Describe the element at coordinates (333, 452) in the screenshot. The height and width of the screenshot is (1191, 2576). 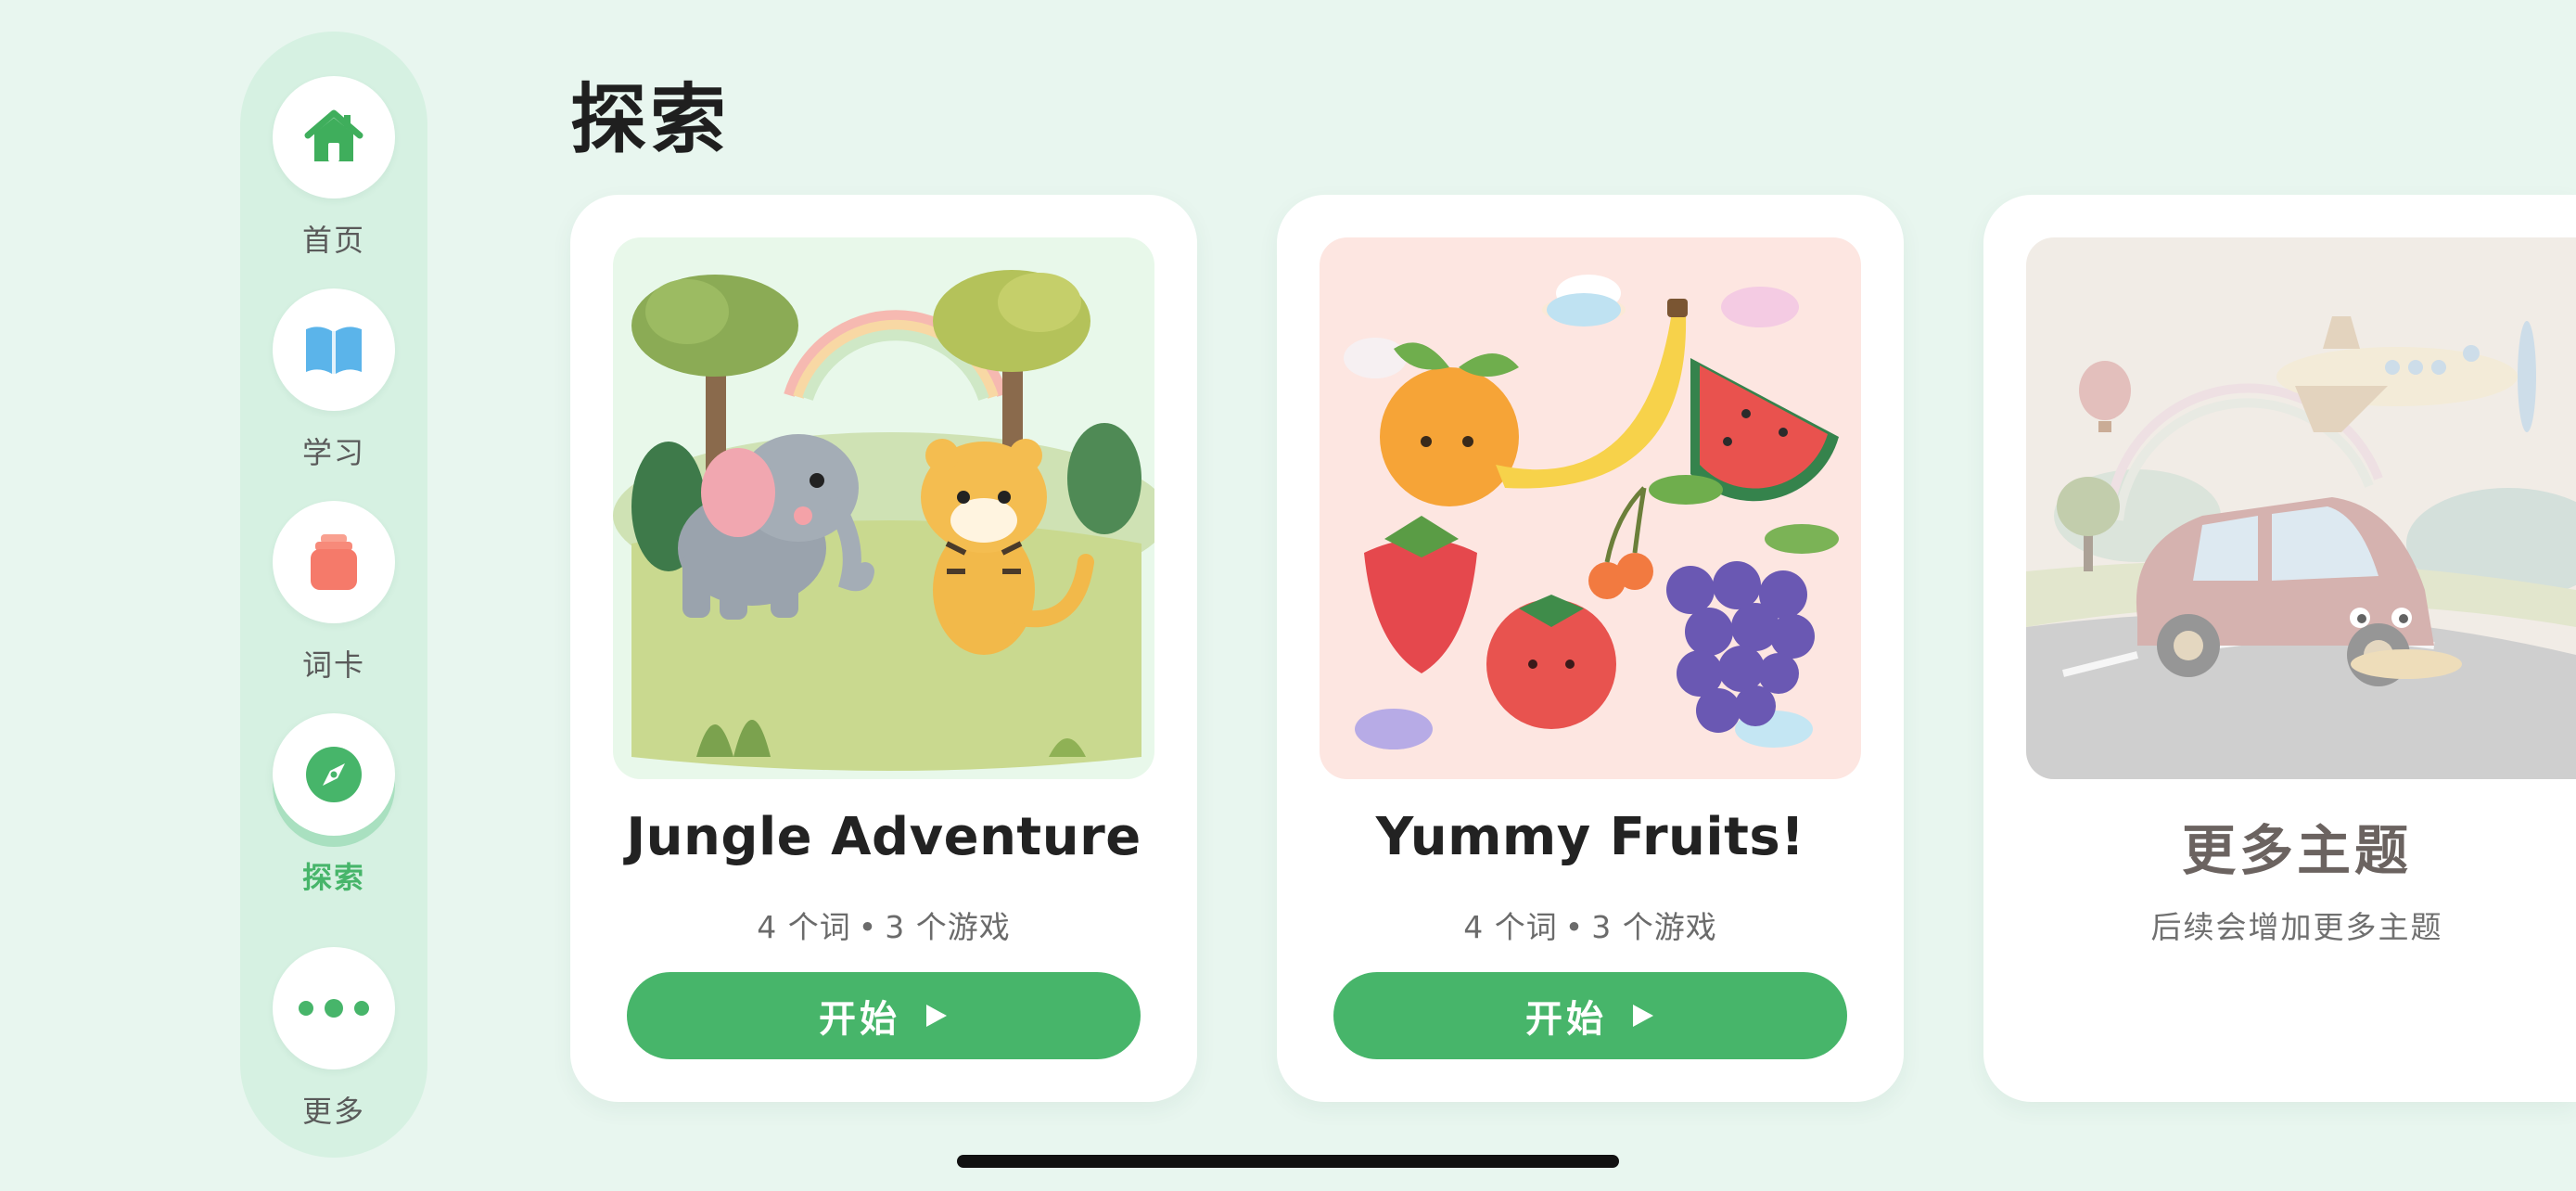
I see `sidebar-item-label: 学习` at that location.